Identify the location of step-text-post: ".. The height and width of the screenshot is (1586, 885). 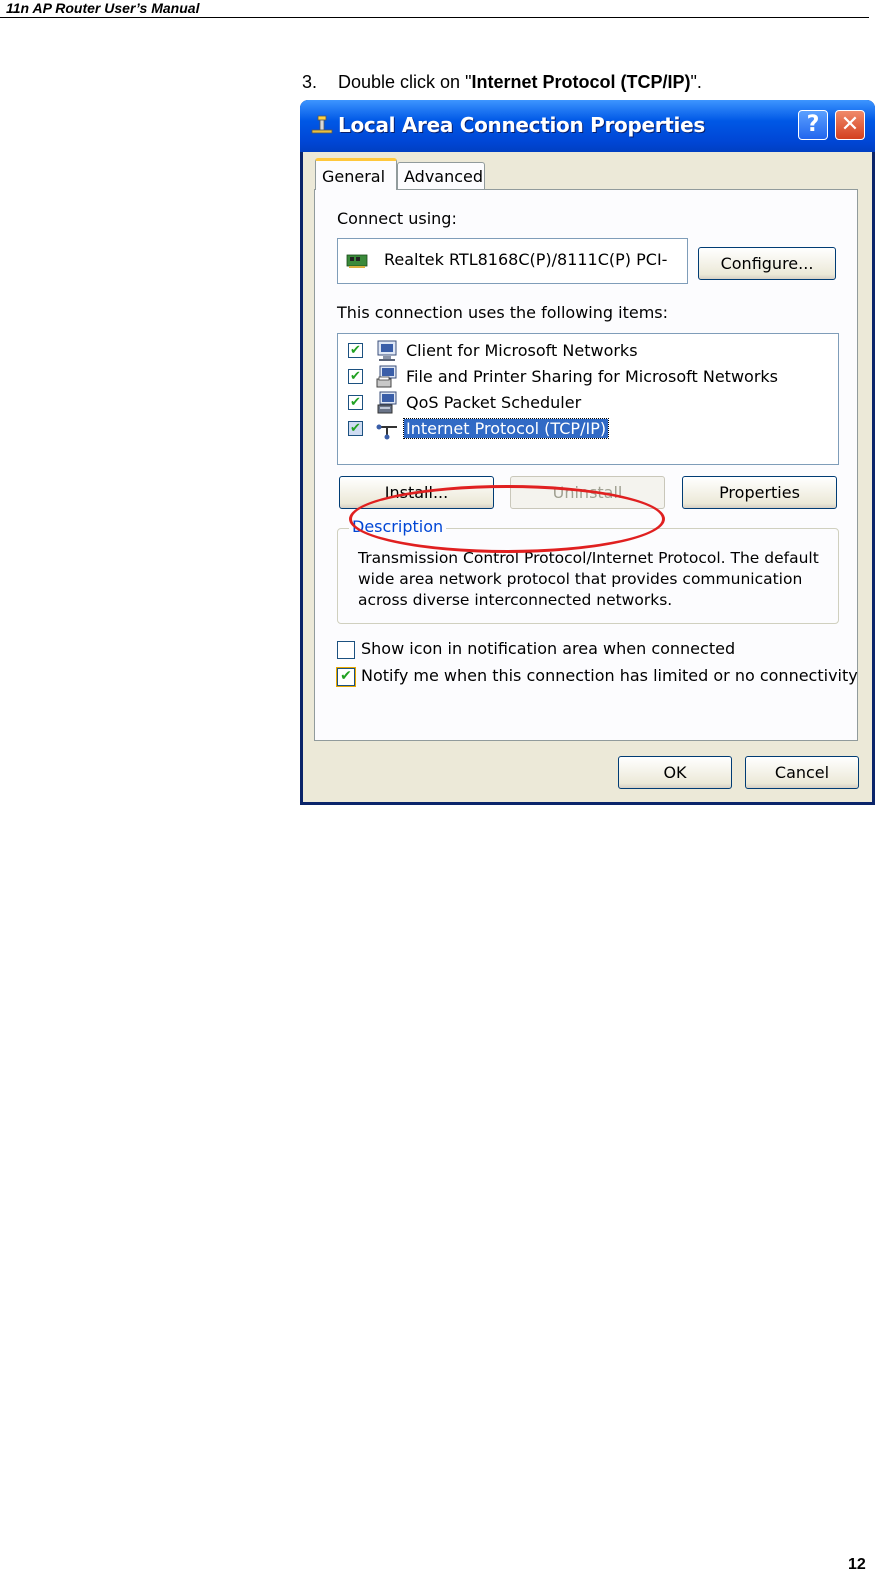
(696, 82).